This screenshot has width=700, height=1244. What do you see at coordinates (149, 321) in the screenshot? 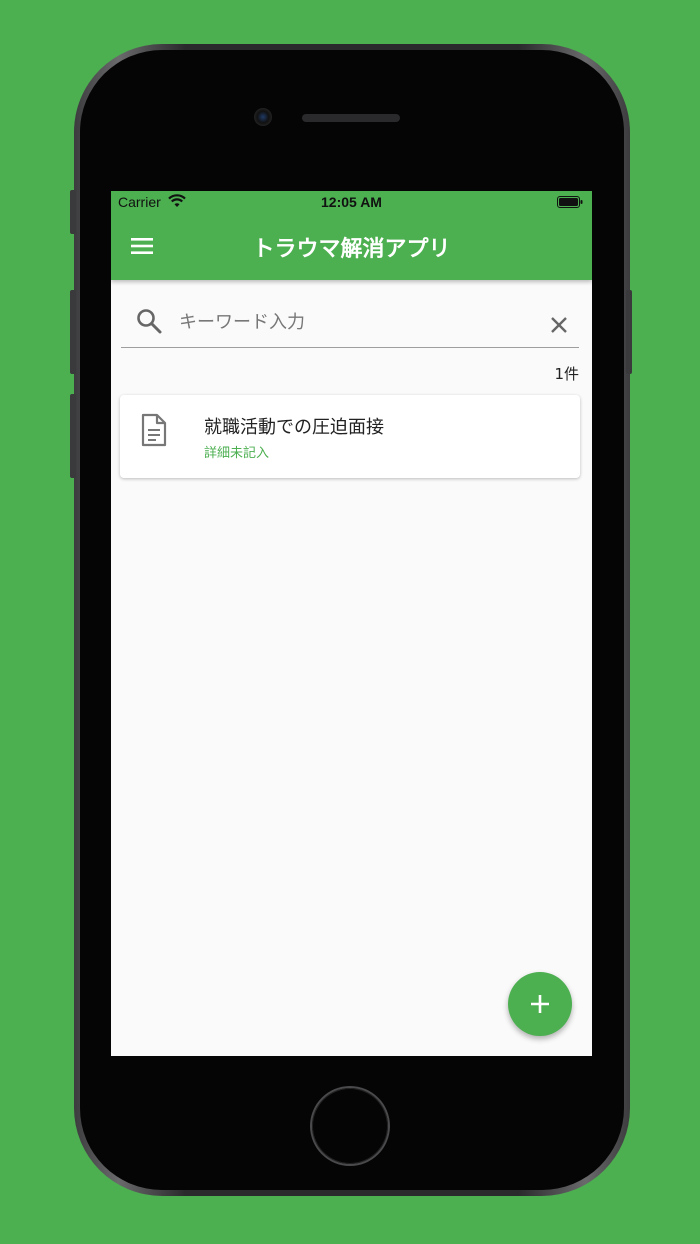
I see `search-icon` at bounding box center [149, 321].